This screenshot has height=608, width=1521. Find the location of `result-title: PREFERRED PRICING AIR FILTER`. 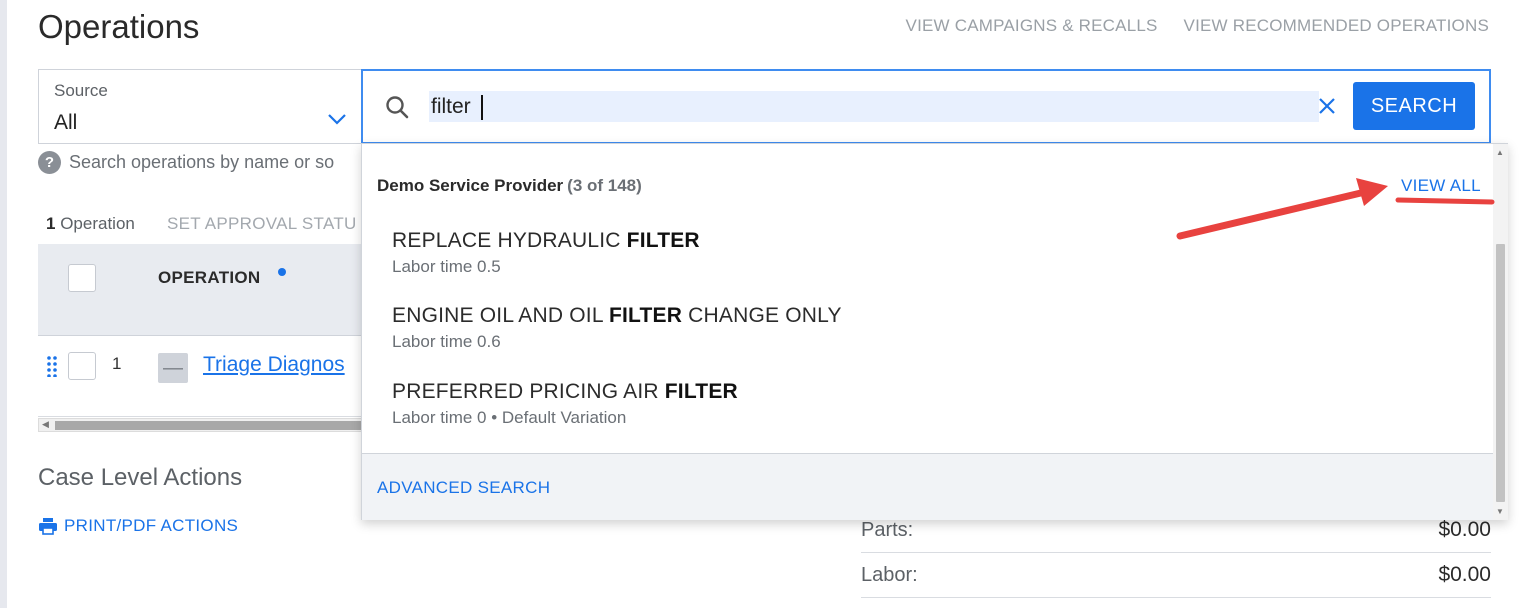

result-title: PREFERRED PRICING AIR FILTER is located at coordinates (565, 392).